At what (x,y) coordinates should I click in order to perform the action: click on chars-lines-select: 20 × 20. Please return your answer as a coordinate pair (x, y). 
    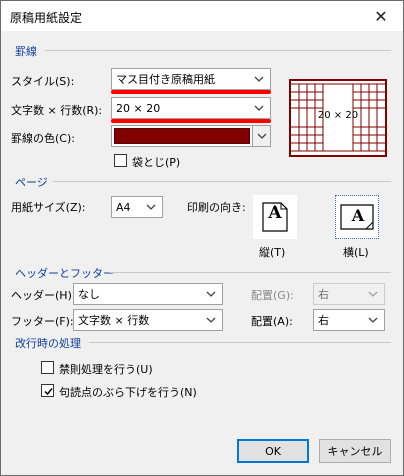
    Looking at the image, I should click on (191, 108).